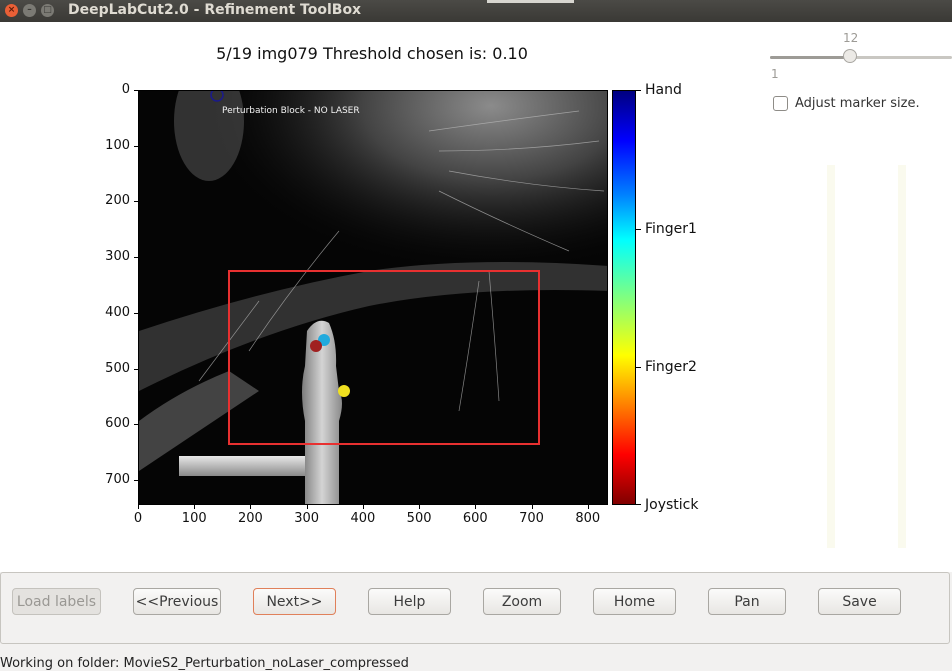 Image resolution: width=952 pixels, height=671 pixels. What do you see at coordinates (294, 601) in the screenshot?
I see `next-button: Next>>` at bounding box center [294, 601].